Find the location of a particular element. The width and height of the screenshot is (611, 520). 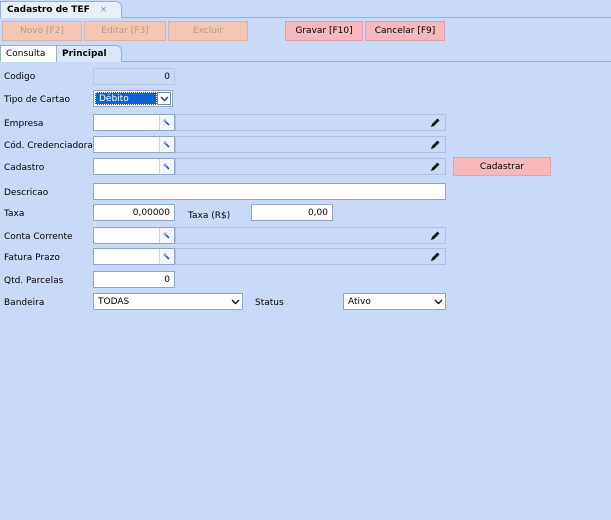

cancelar-button: Cancelar [F9] is located at coordinates (405, 31).